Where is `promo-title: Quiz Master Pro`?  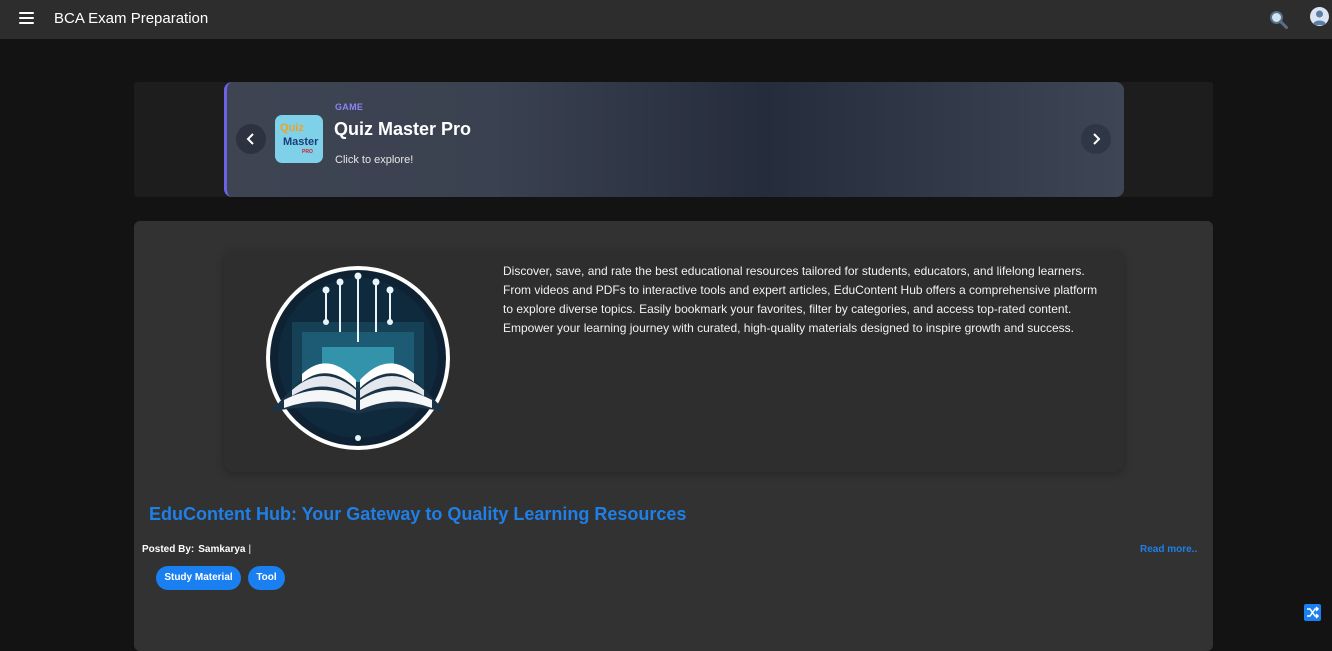
promo-title: Quiz Master Pro is located at coordinates (402, 129).